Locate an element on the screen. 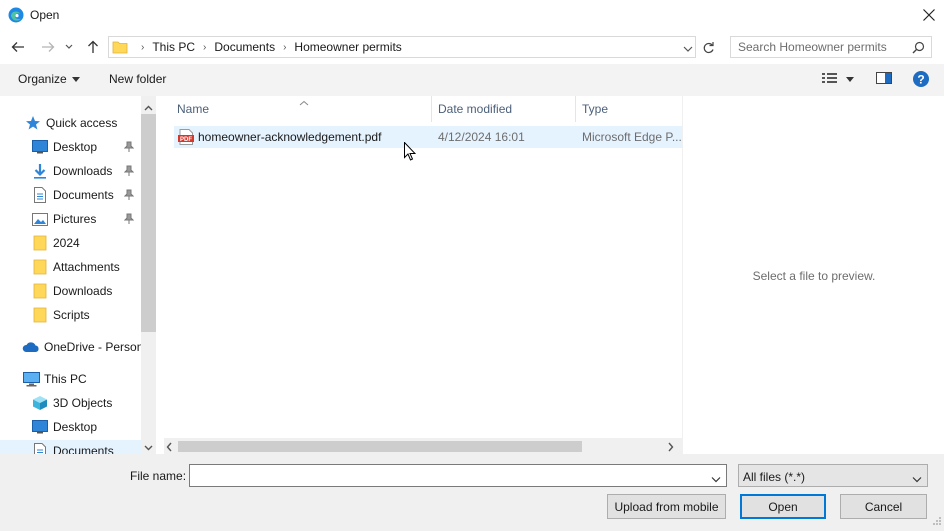 The width and height of the screenshot is (944, 531). command-bar: Organize New folder ? is located at coordinates (472, 80).